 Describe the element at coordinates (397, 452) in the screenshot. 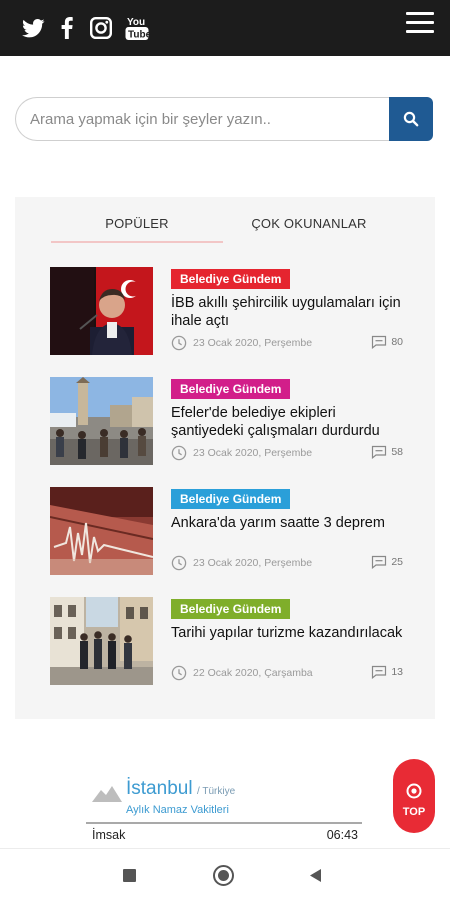

I see `comment-count-value: 58` at that location.